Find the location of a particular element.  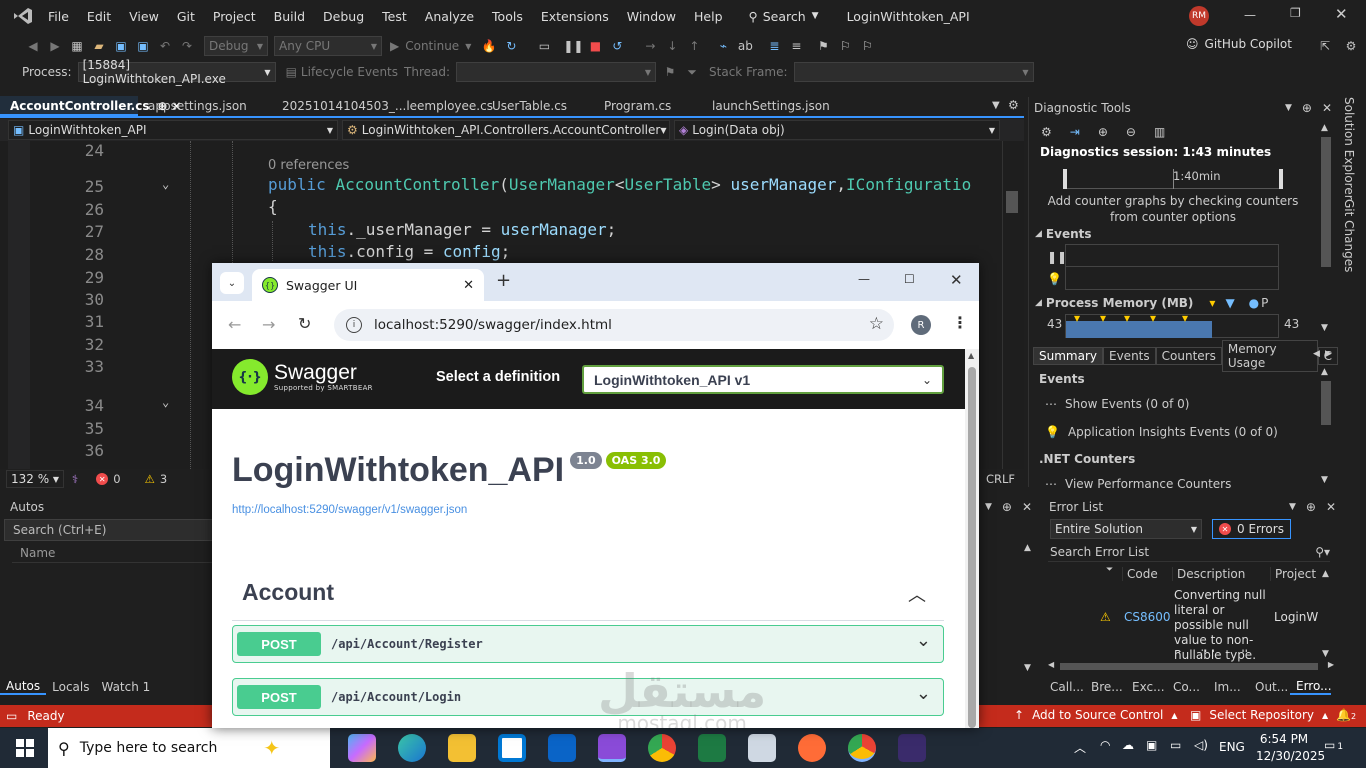

tab-list-dropdown: ▼ is located at coordinates (996, 105).